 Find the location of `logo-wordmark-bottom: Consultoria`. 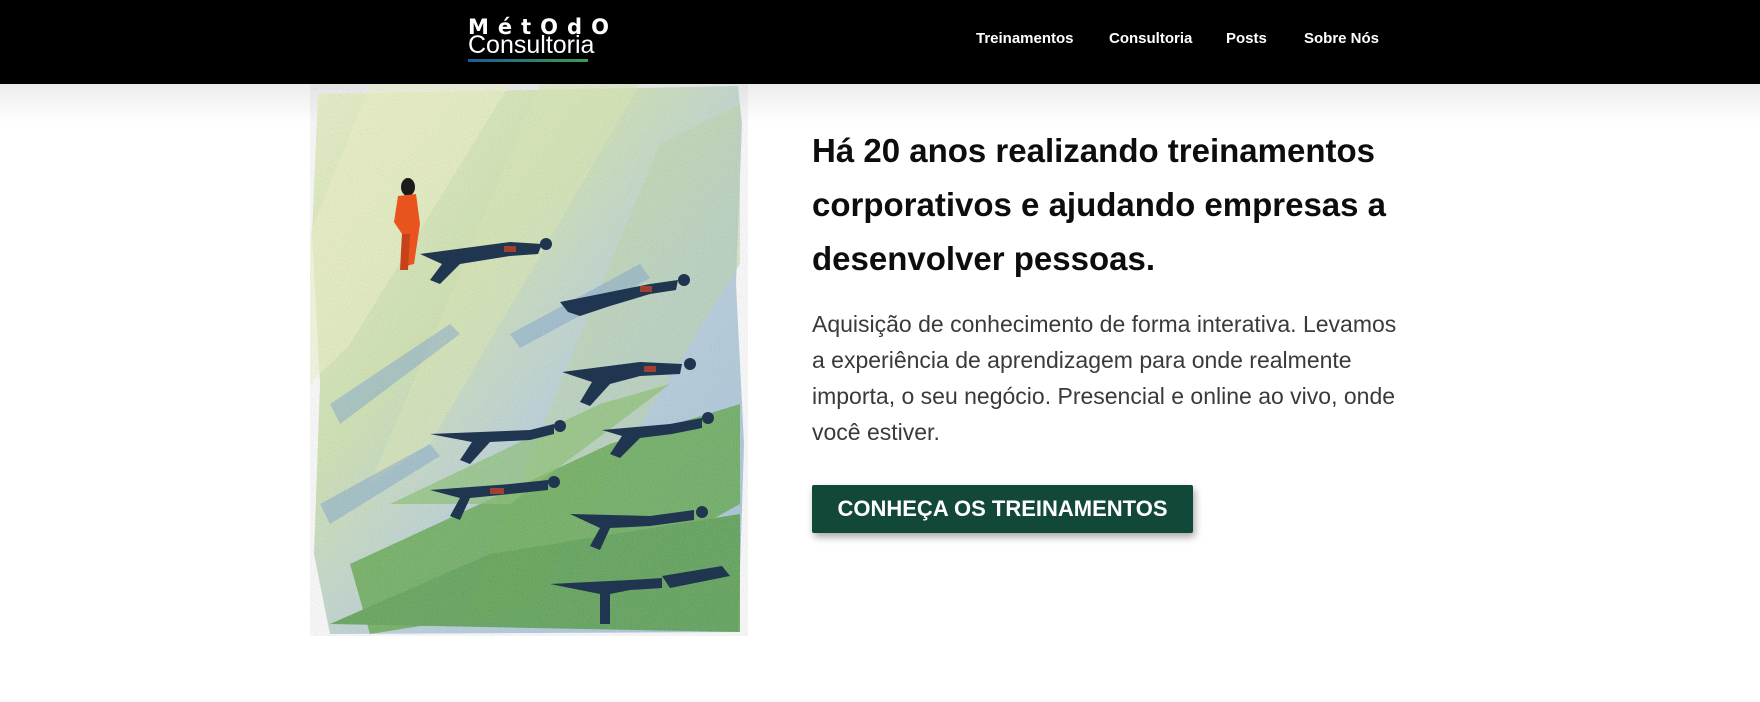

logo-wordmark-bottom: Consultoria is located at coordinates (531, 45).